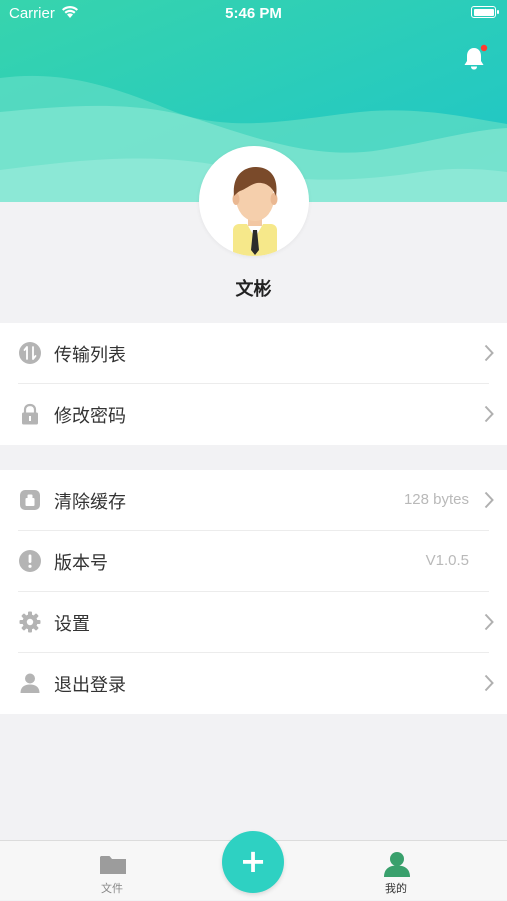 Image resolution: width=507 pixels, height=901 pixels. Describe the element at coordinates (484, 48) in the screenshot. I see `unread-dot` at that location.